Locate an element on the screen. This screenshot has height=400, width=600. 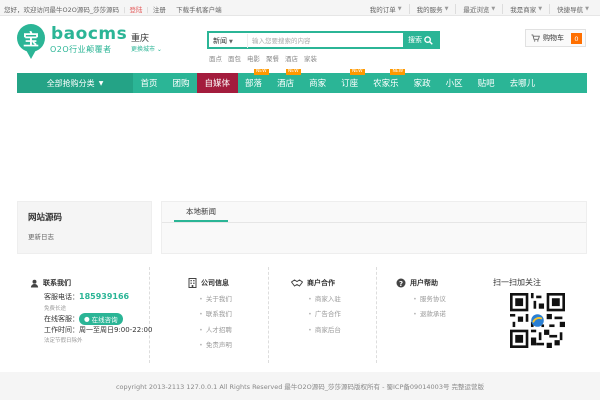
nav-item-tribe: 部落 NEW is located at coordinates (254, 81).